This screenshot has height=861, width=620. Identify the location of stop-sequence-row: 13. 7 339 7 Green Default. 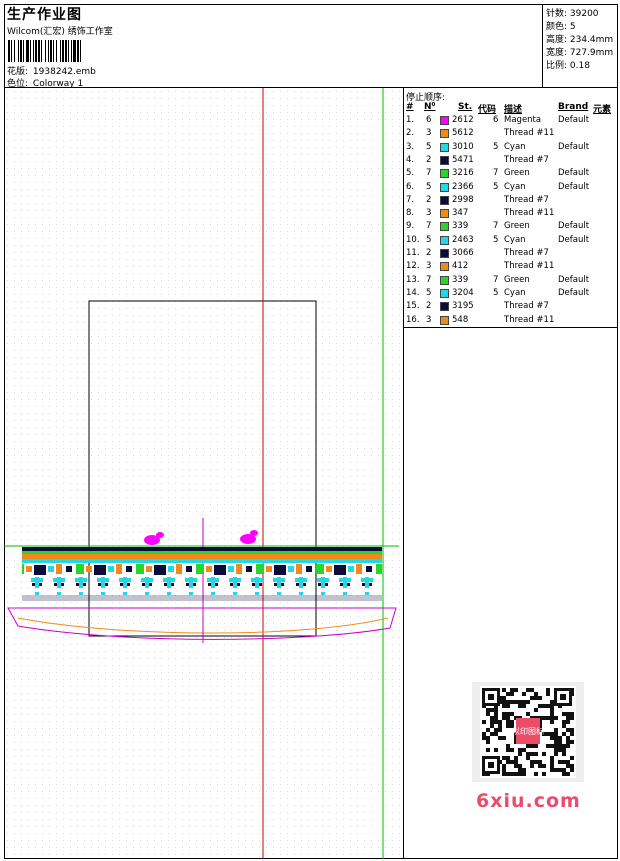
(511, 281).